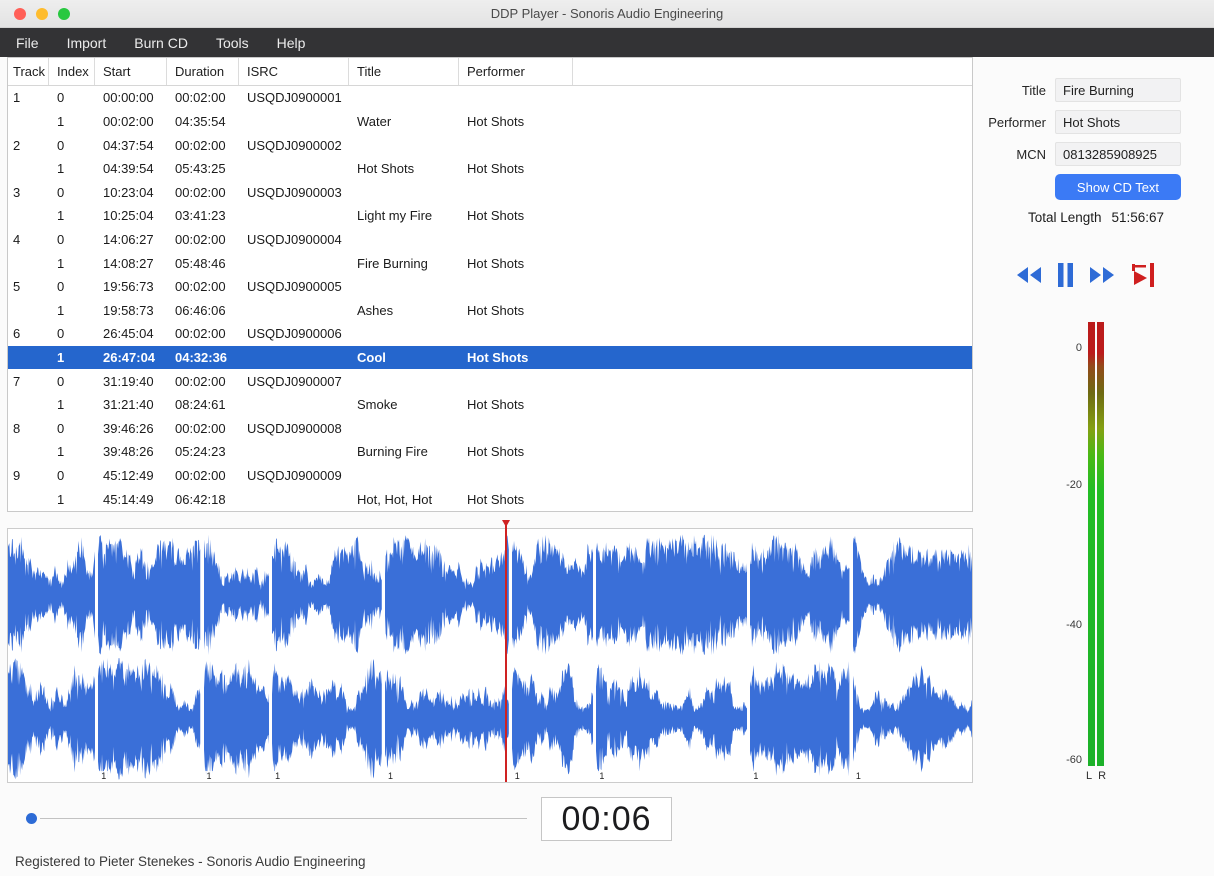 Image resolution: width=1214 pixels, height=876 pixels. What do you see at coordinates (1096, 544) in the screenshot?
I see `meter-bars` at bounding box center [1096, 544].